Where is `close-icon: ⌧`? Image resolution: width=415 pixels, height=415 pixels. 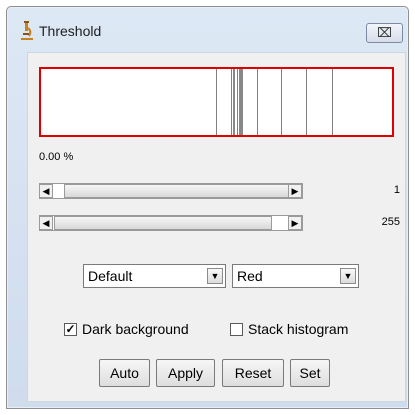
close-icon: ⌧ is located at coordinates (384, 32).